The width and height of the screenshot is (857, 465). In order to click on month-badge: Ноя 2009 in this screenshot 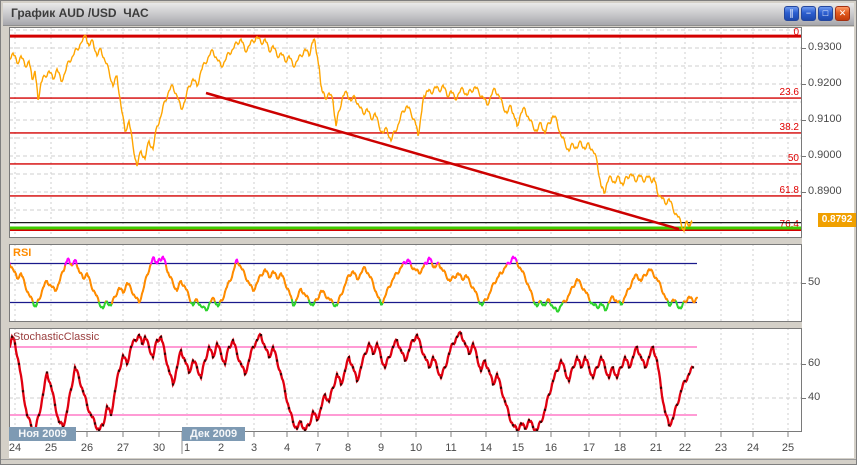, I will do `click(42, 434)`.